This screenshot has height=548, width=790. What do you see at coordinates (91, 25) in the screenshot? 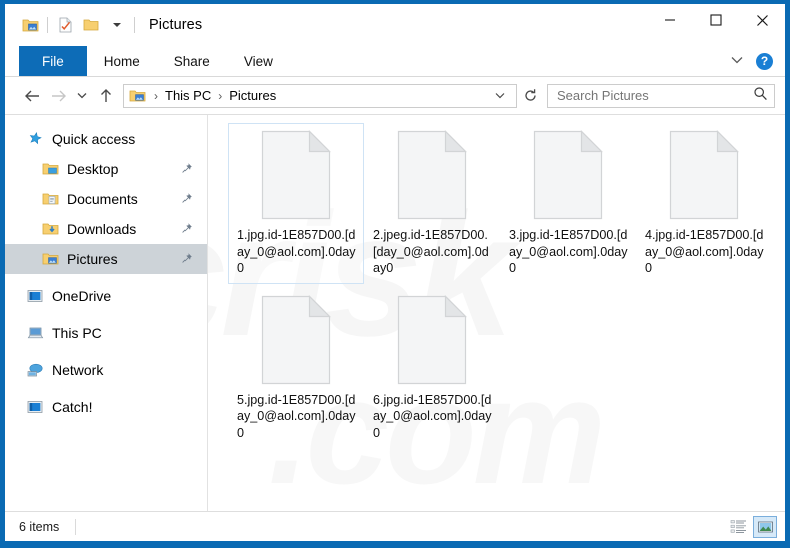
I see `new-folder-icon` at bounding box center [91, 25].